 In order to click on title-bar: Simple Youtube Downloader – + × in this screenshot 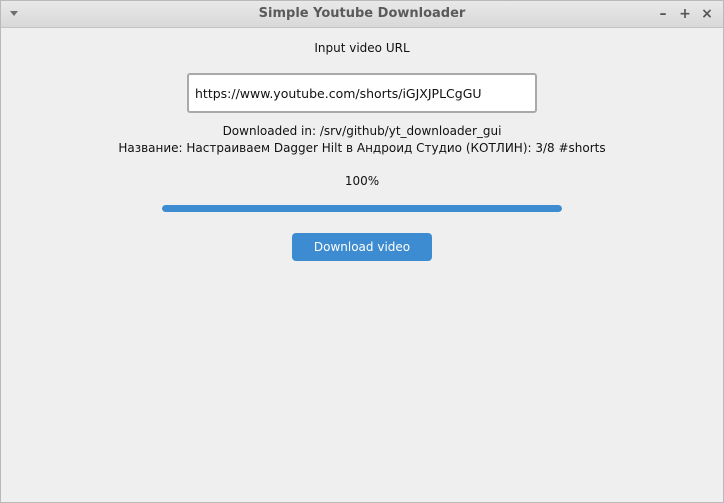, I will do `click(362, 14)`.